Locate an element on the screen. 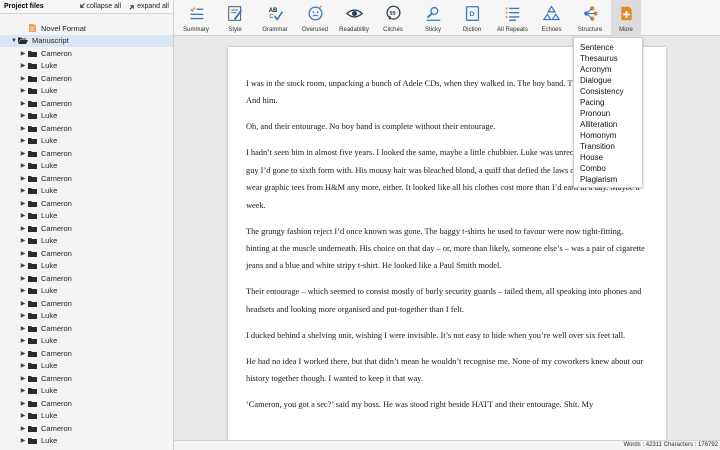 The image size is (720, 450). menu-item-pacing: Pacing is located at coordinates (608, 102).